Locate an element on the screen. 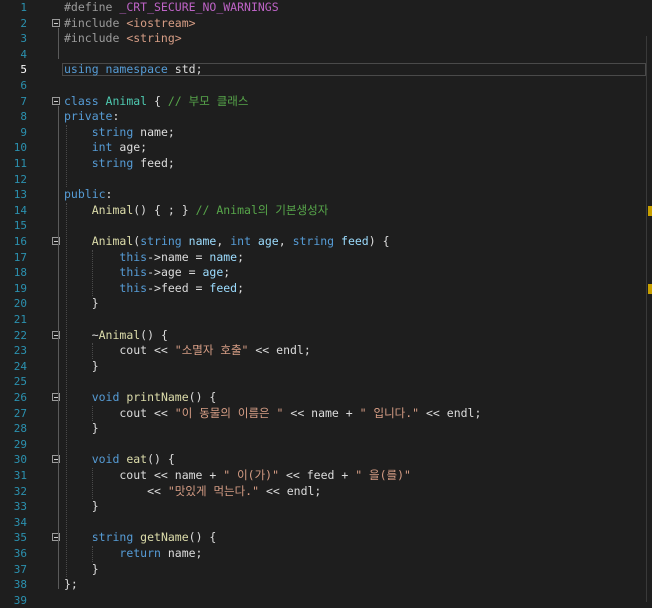  code-line: 21 is located at coordinates (326, 320).